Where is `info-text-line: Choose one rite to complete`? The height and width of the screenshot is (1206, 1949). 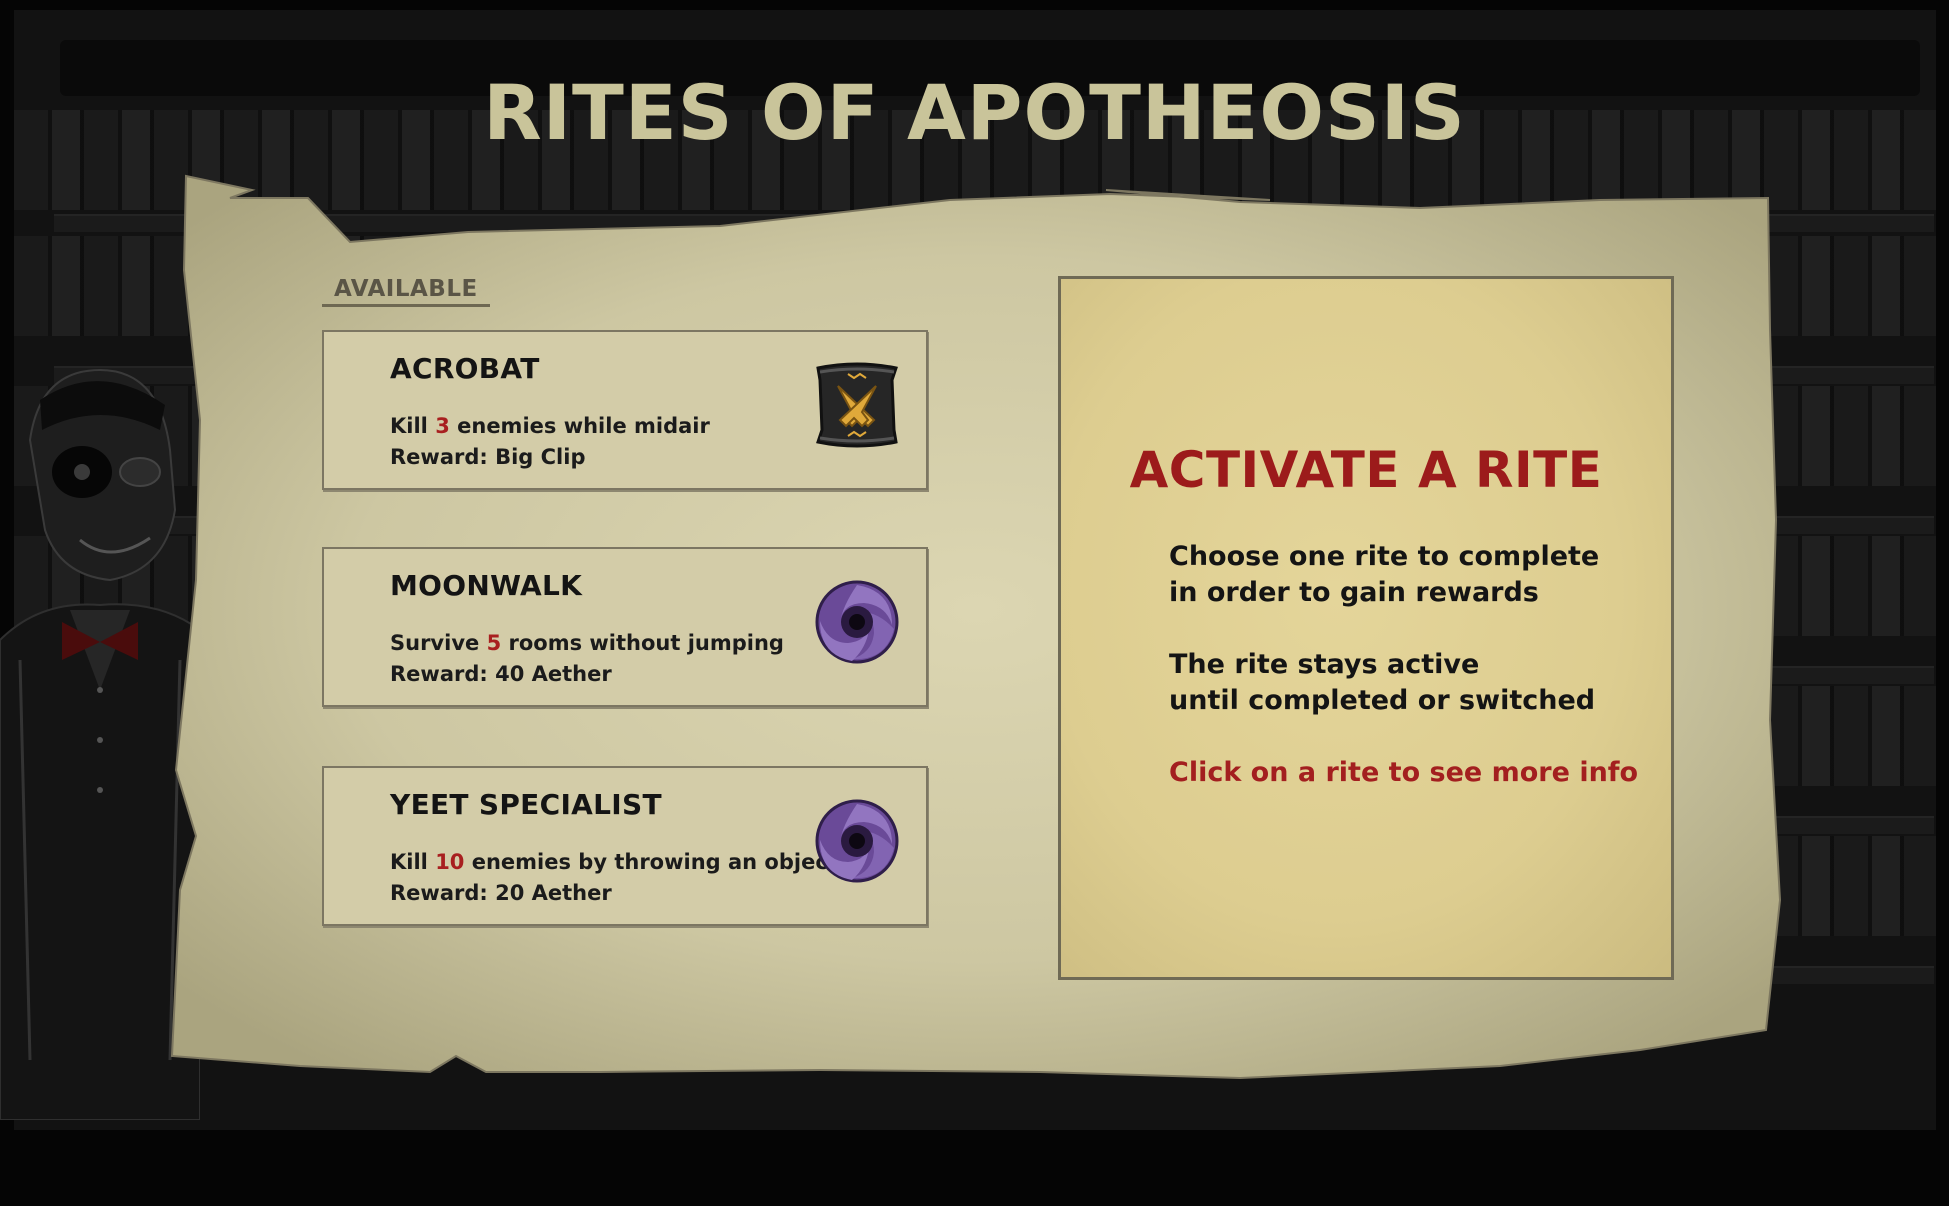 info-text-line: Choose one rite to complete is located at coordinates (1384, 556).